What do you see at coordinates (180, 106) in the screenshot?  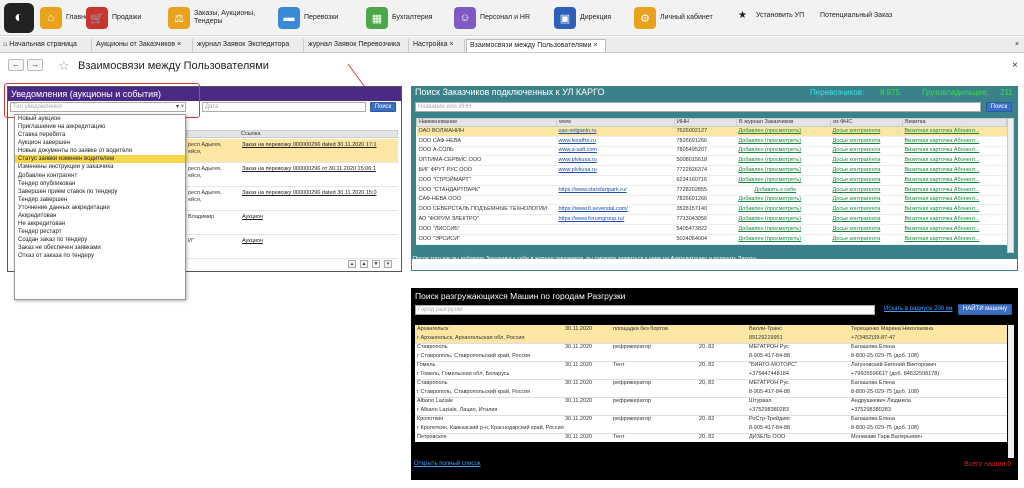 I see `dropdown-arrow-icon: ▾ ×` at bounding box center [180, 106].